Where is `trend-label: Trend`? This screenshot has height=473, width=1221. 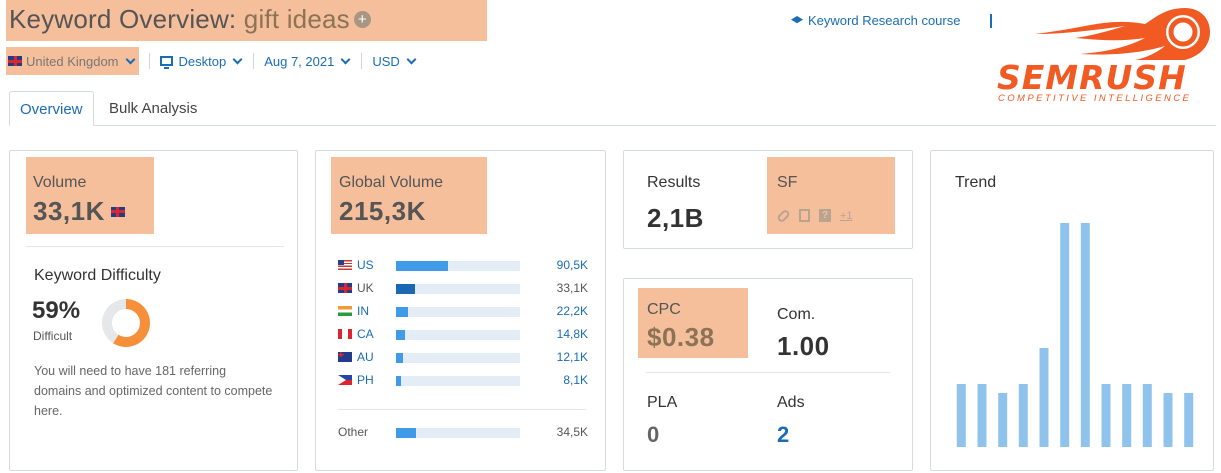
trend-label: Trend is located at coordinates (976, 182).